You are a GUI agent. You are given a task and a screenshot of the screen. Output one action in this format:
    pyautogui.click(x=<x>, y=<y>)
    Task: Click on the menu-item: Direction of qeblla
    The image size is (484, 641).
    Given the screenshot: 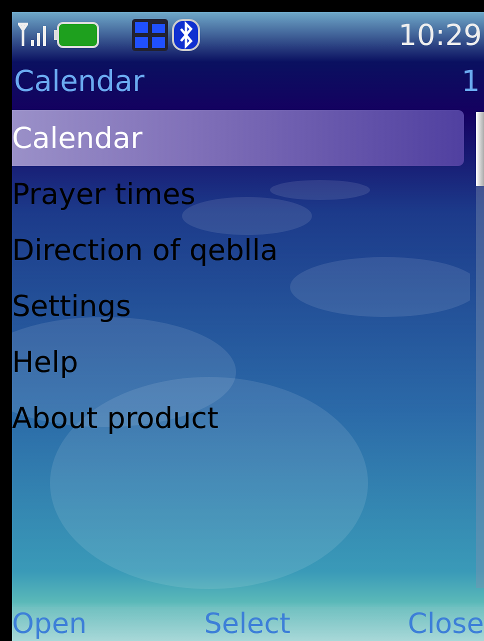 What is the action you would take?
    pyautogui.click(x=244, y=250)
    